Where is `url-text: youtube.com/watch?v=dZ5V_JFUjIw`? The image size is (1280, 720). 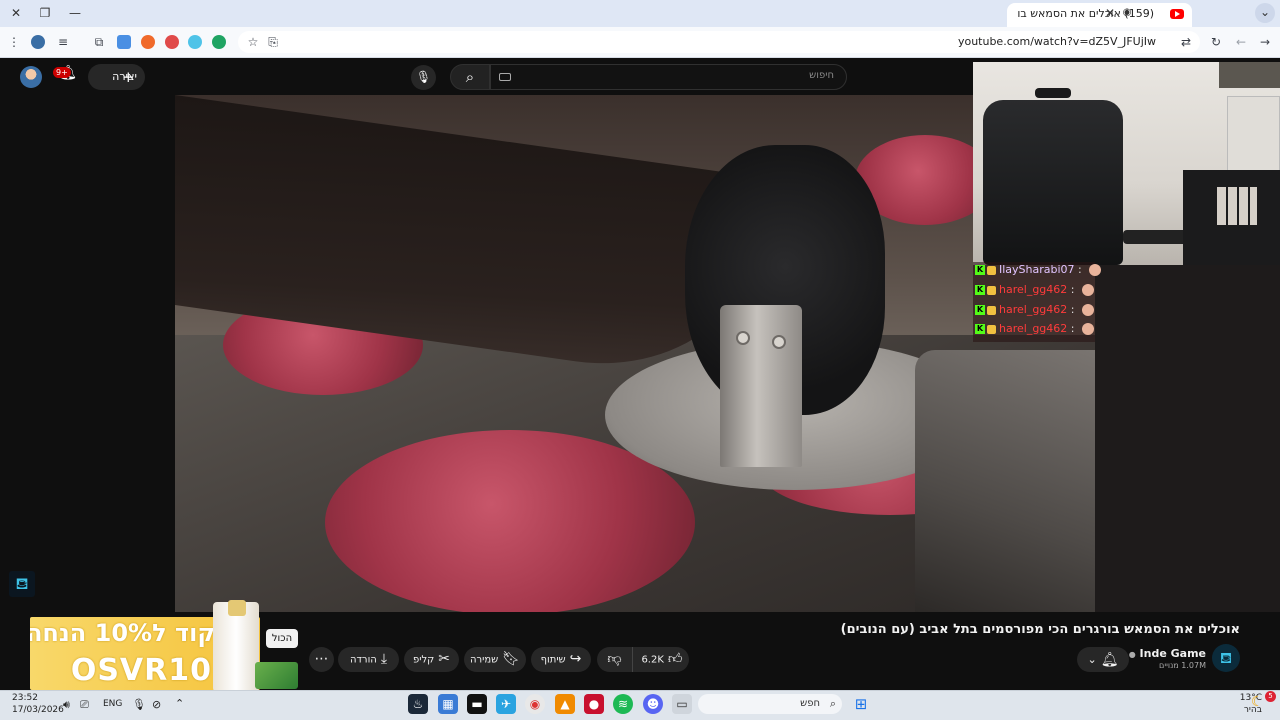 url-text: youtube.com/watch?v=dZ5V_JFUjIw is located at coordinates (1056, 41).